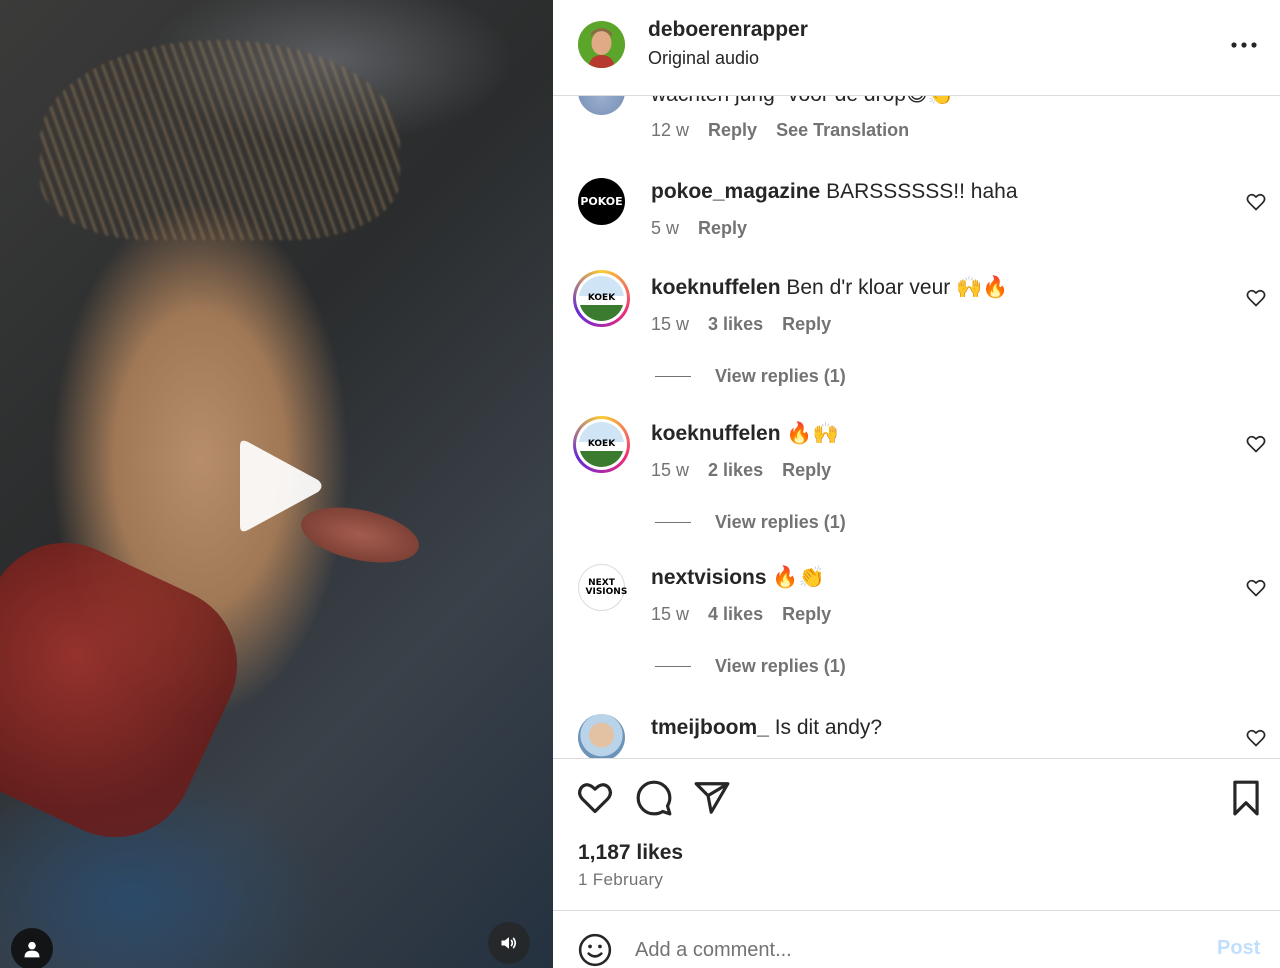 This screenshot has height=968, width=1280. I want to click on share-button-send-icon, so click(712, 798).